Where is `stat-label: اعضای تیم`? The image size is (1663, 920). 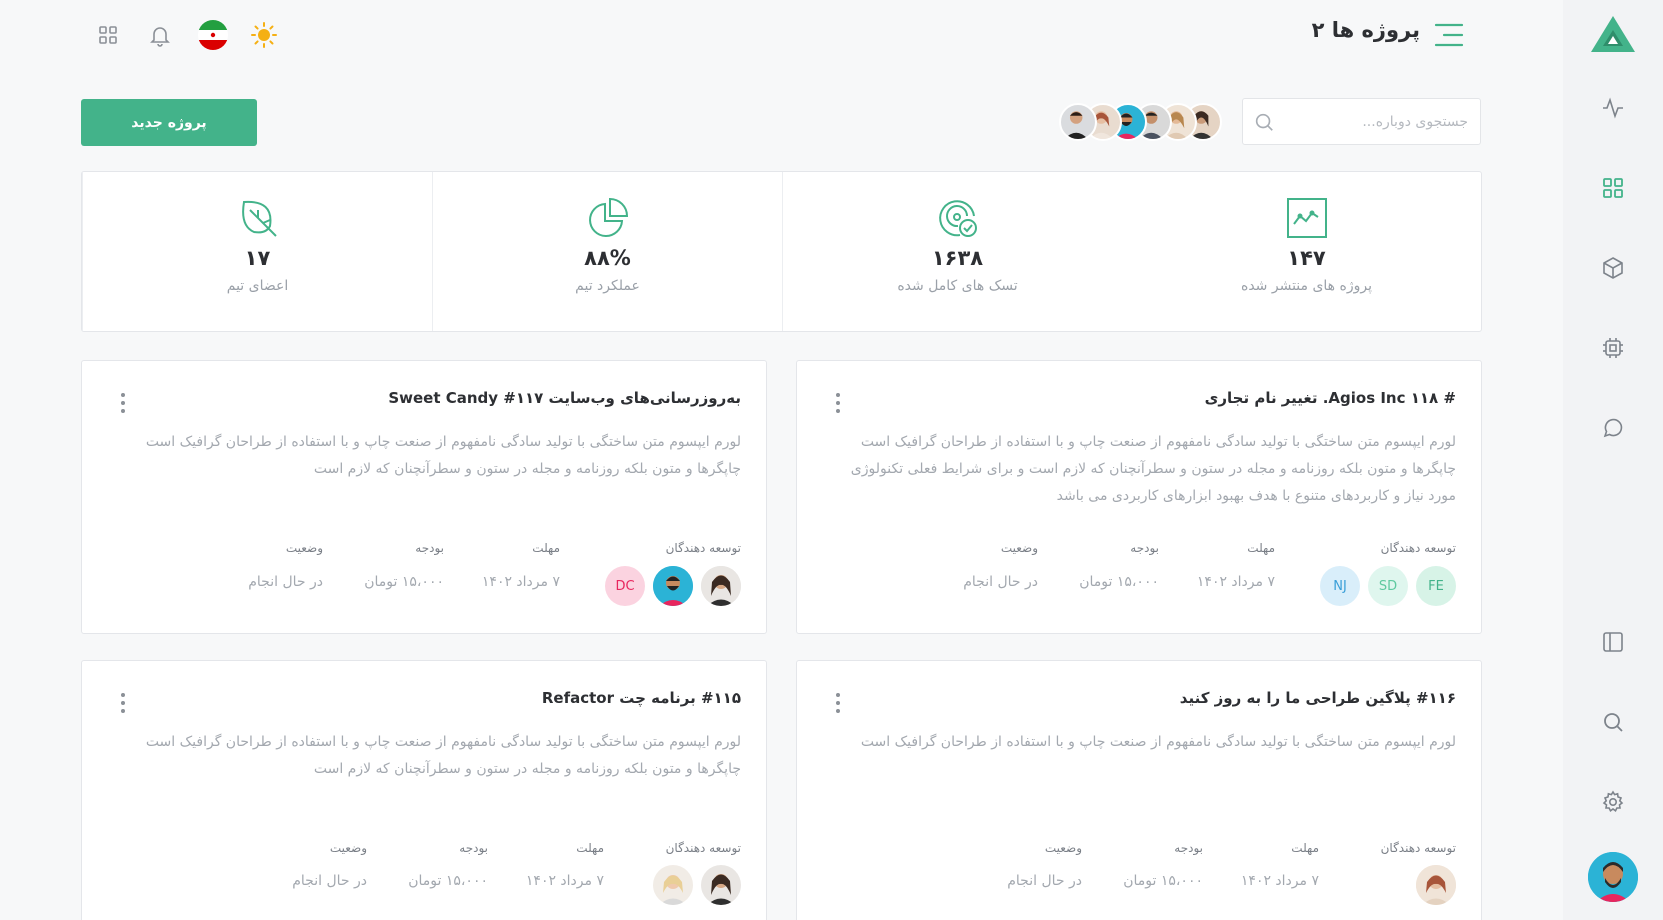
stat-label: اعضای تیم is located at coordinates (257, 286).